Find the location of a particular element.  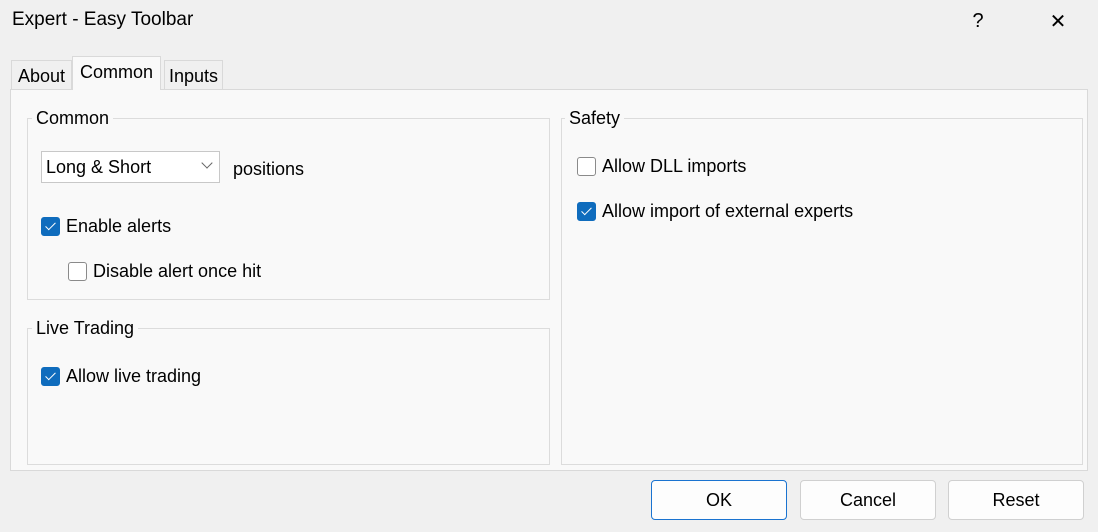

allow-dll-checkbox: Allow DLL imports is located at coordinates (661, 166).